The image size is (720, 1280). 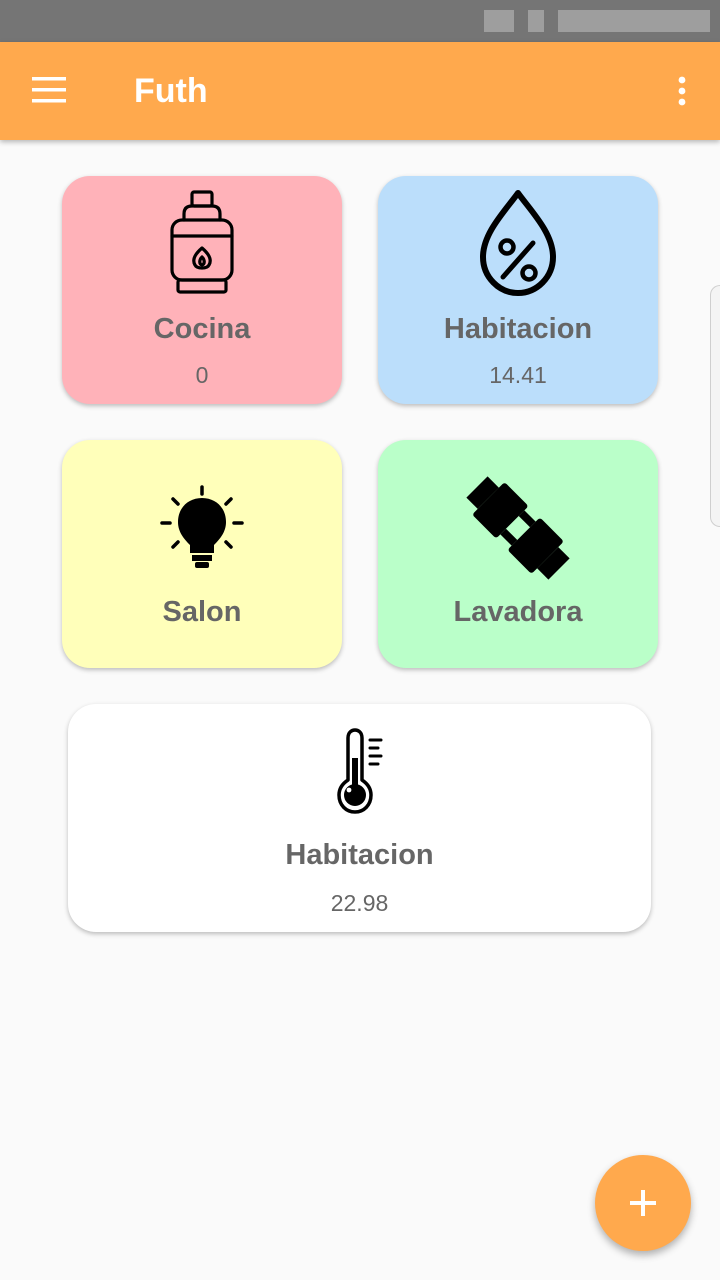 What do you see at coordinates (634, 21) in the screenshot?
I see `status-clock` at bounding box center [634, 21].